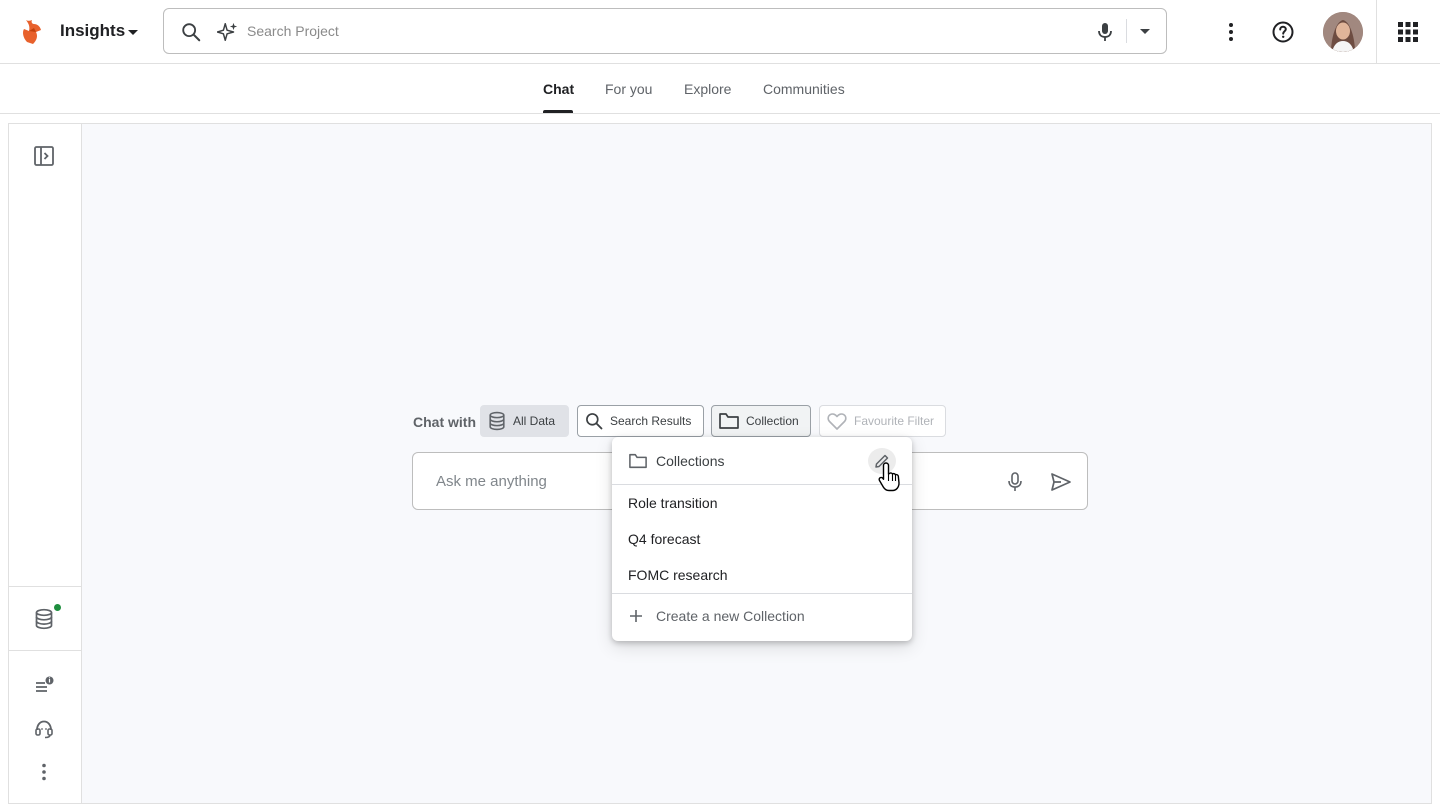  What do you see at coordinates (44, 156) in the screenshot?
I see `sidebar-toggle-icon` at bounding box center [44, 156].